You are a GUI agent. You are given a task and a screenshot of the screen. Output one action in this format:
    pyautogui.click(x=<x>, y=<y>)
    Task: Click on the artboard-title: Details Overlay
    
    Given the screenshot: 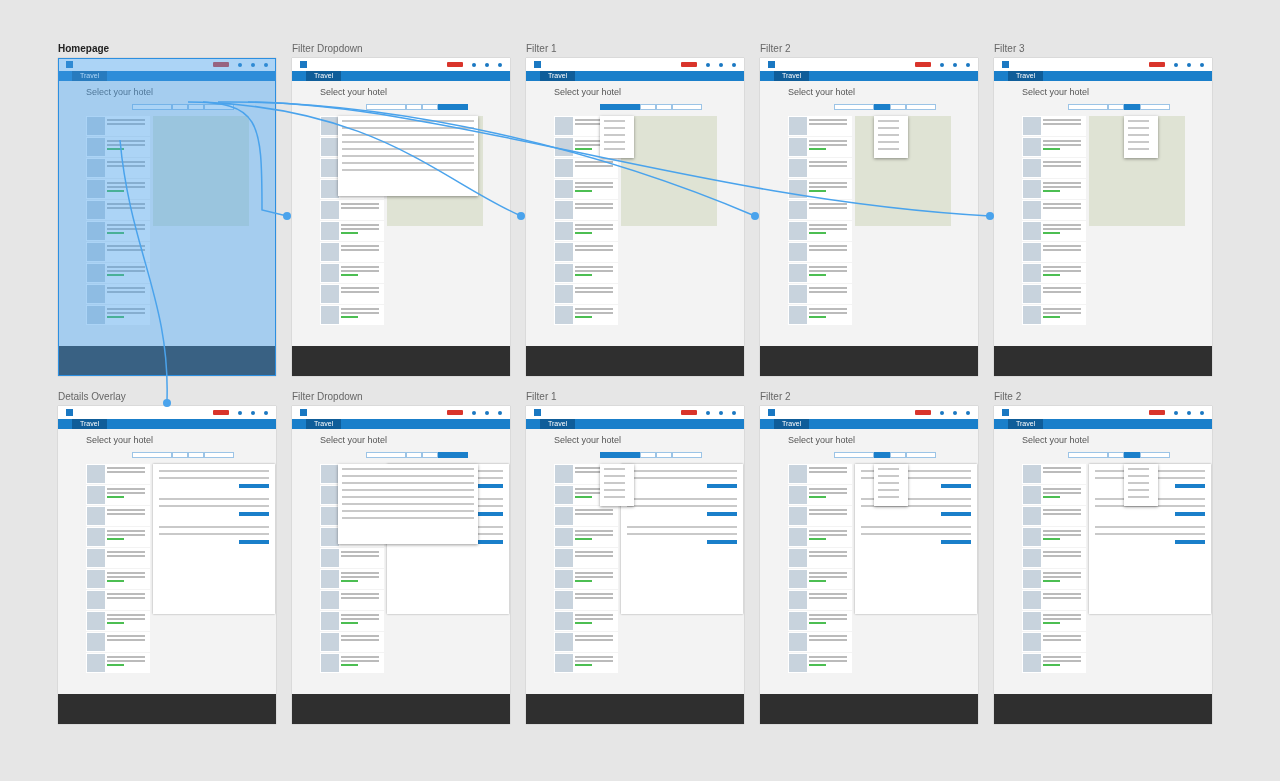 What is the action you would take?
    pyautogui.click(x=167, y=397)
    